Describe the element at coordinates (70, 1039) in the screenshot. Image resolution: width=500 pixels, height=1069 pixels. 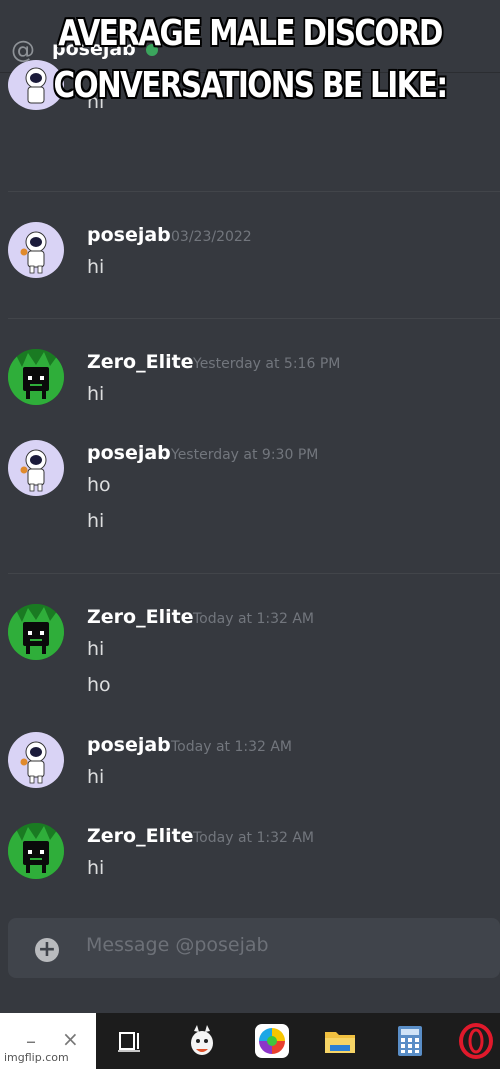
I see `close-button: ×` at that location.